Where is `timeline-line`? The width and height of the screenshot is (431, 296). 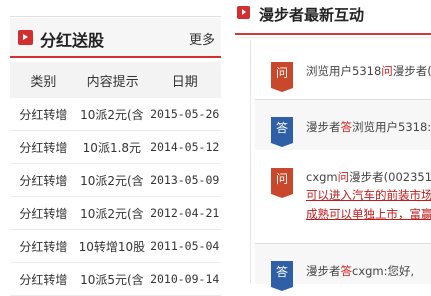 timeline-line is located at coordinates (250, 161).